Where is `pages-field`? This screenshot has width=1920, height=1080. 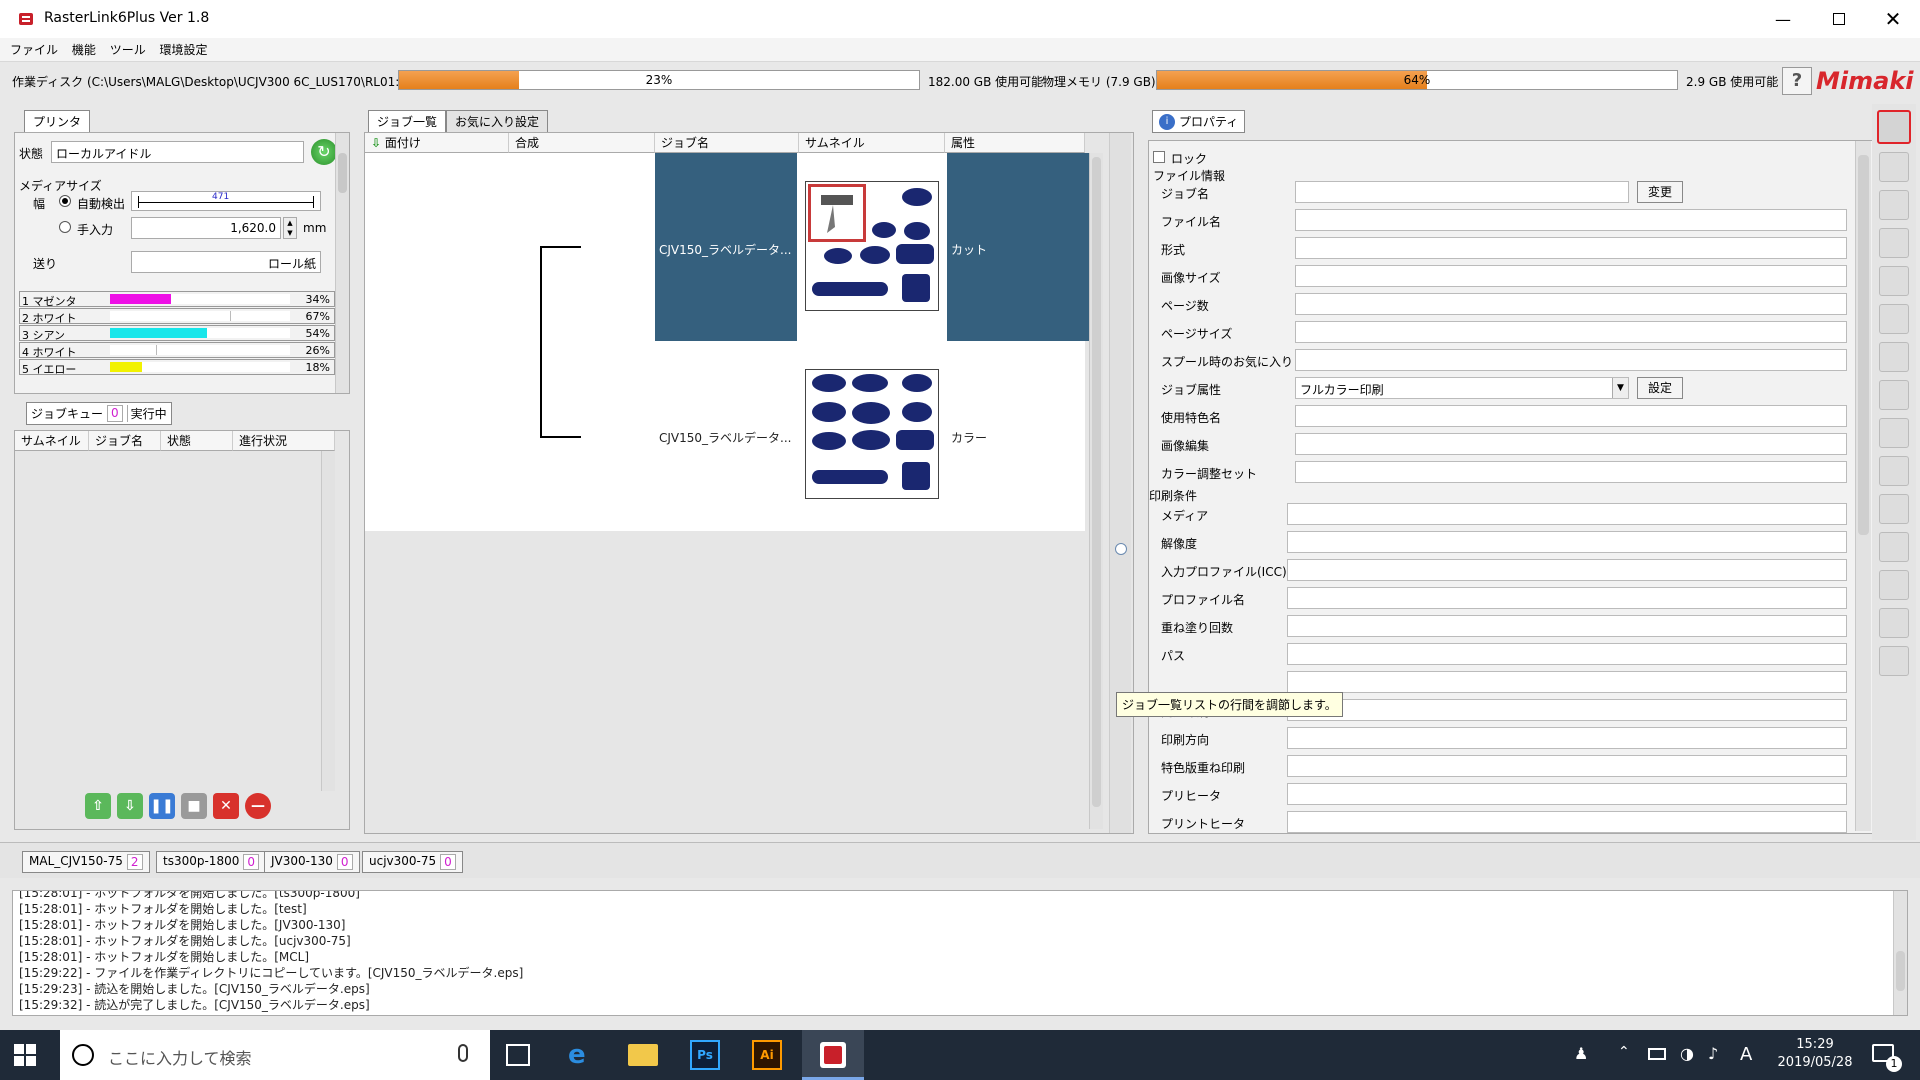 pages-field is located at coordinates (1571, 304).